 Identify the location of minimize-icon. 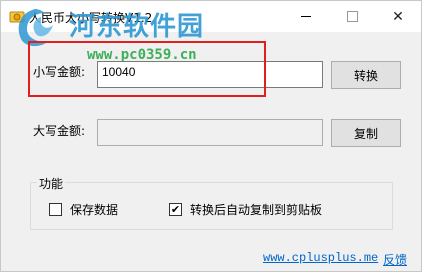
(306, 16).